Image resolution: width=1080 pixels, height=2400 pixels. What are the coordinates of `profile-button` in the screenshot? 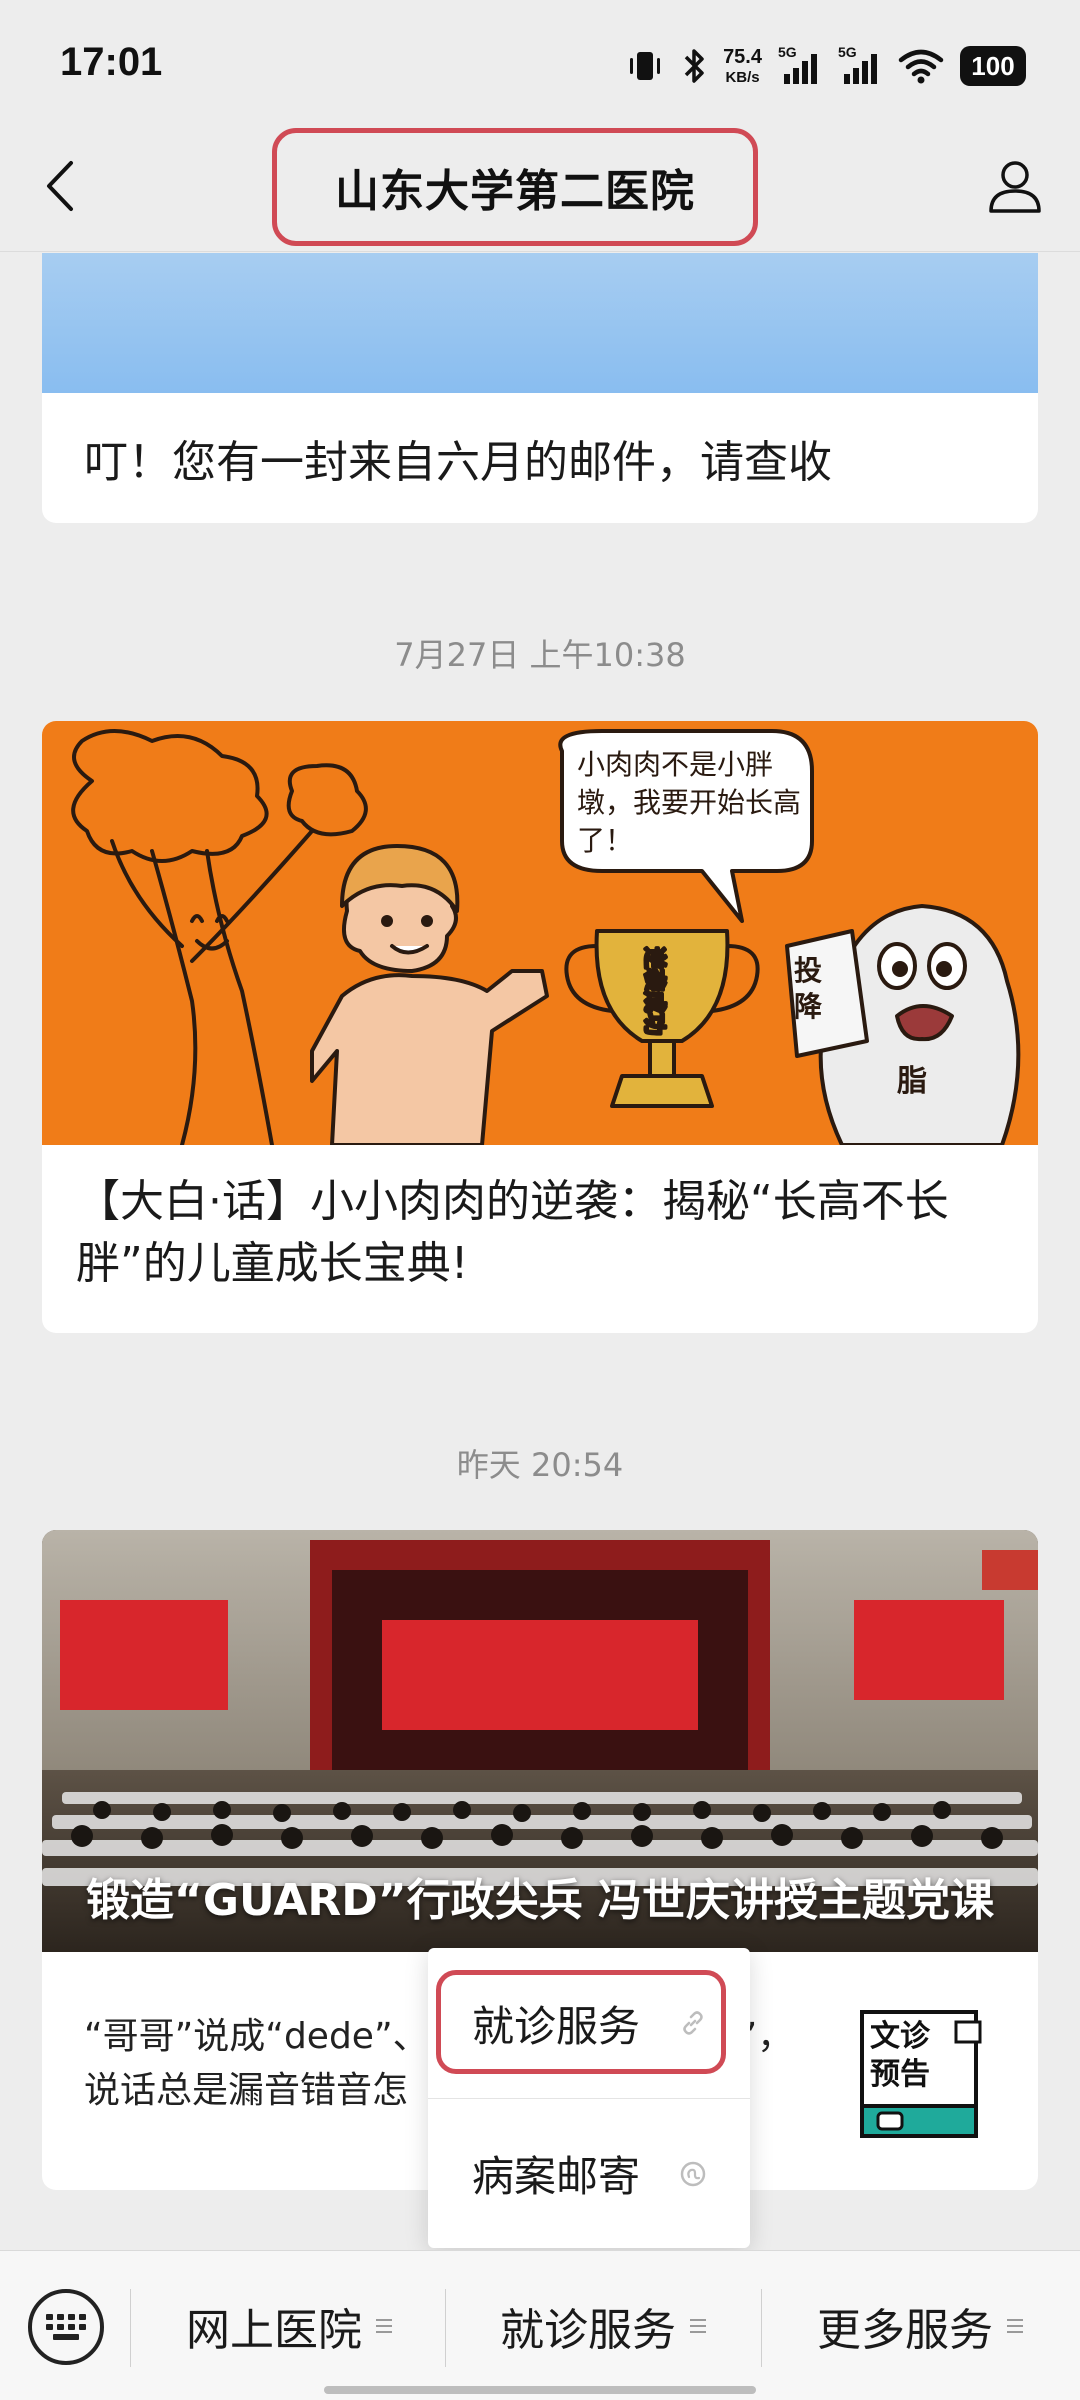 It's located at (1015, 185).